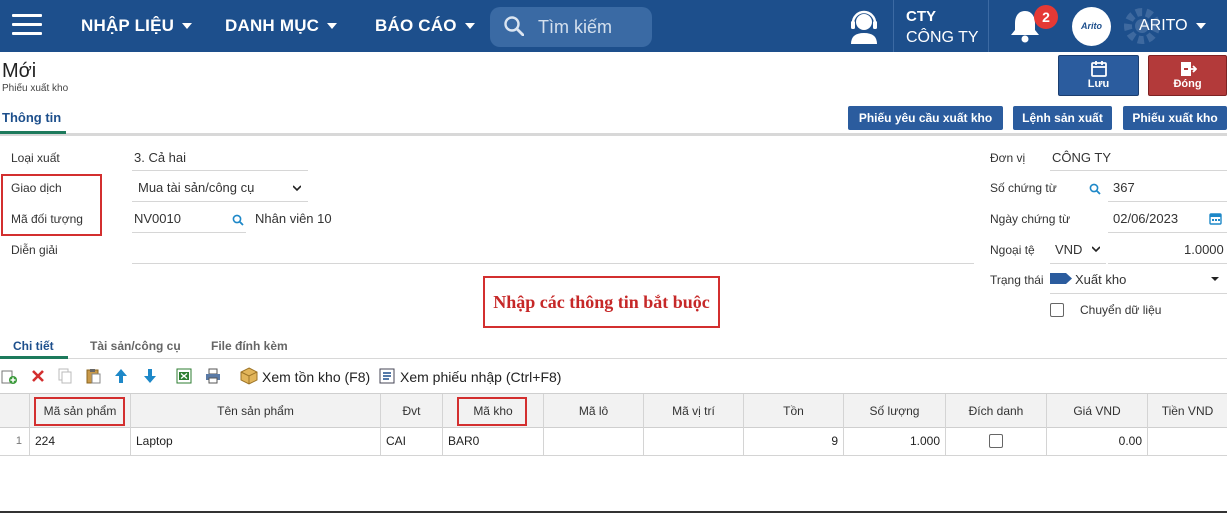 The height and width of the screenshot is (513, 1227). I want to click on trang-thai-label: Trạng thái, so click(1017, 280).